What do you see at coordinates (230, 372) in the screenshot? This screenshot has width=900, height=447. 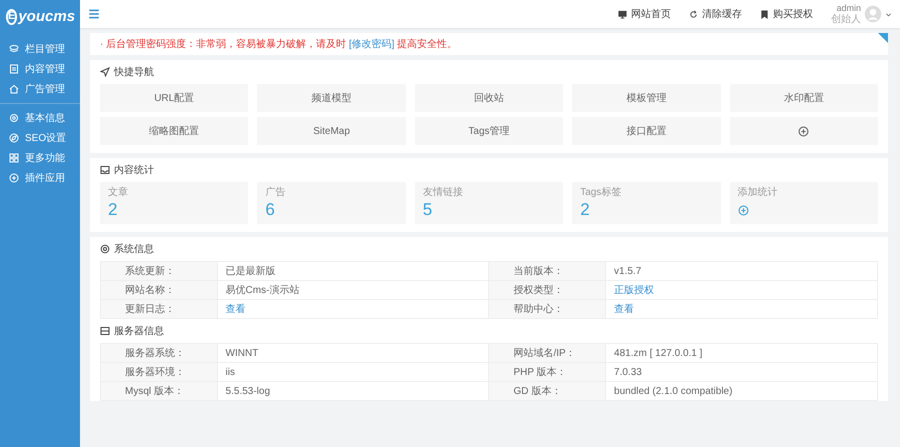 I see `info-value: iis` at bounding box center [230, 372].